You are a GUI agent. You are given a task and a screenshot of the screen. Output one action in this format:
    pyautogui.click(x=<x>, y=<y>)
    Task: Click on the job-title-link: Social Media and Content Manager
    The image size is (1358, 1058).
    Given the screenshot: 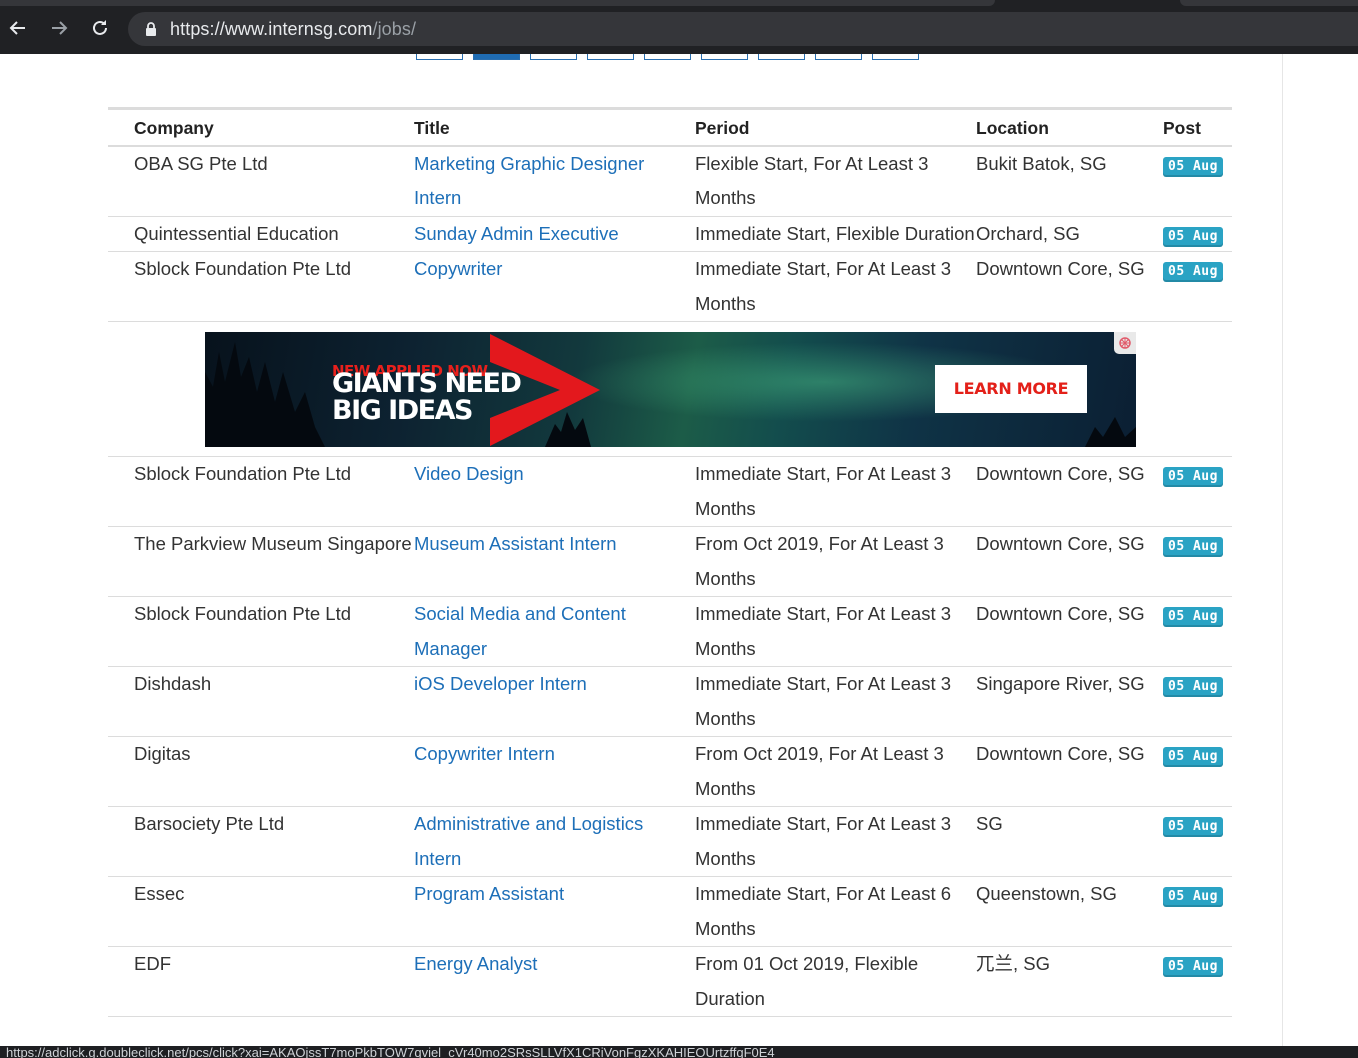 What is the action you would take?
    pyautogui.click(x=520, y=631)
    